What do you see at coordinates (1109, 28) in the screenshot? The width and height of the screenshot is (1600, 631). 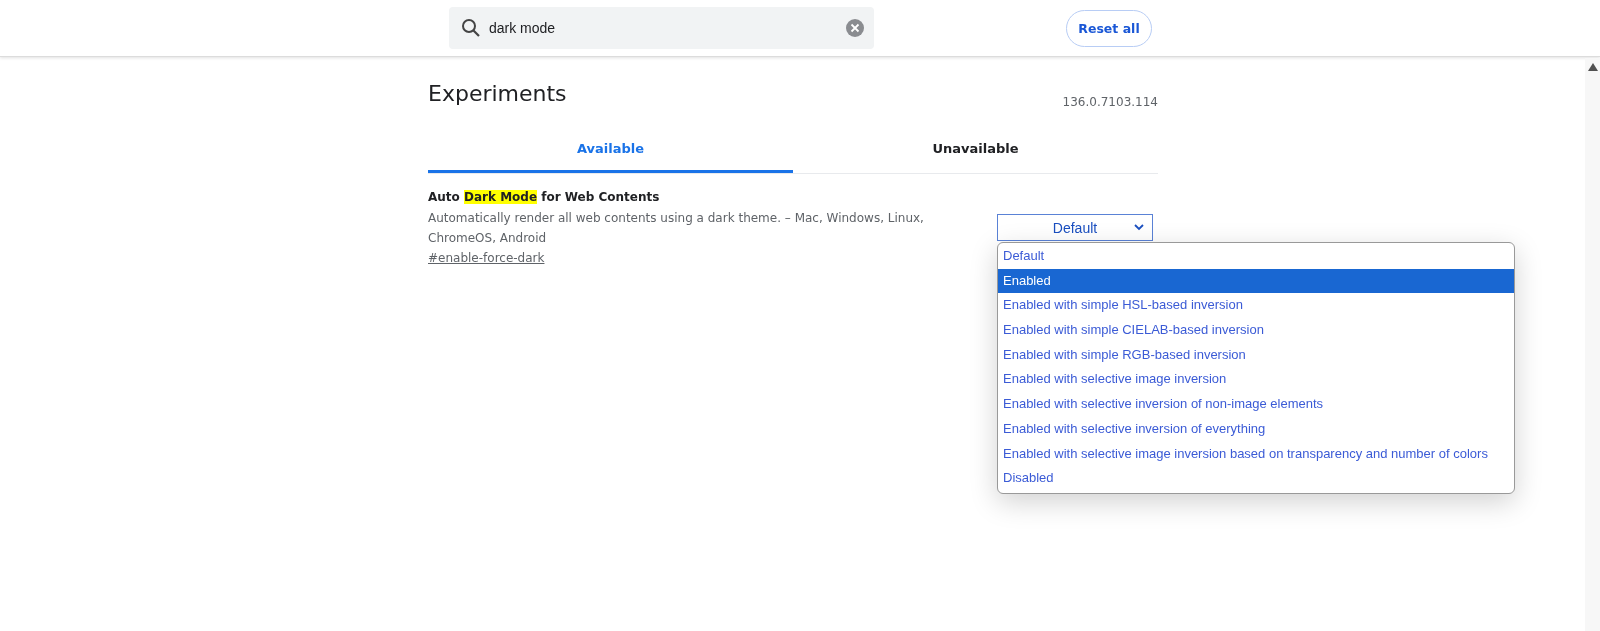 I see `reset-all-button: Reset all` at bounding box center [1109, 28].